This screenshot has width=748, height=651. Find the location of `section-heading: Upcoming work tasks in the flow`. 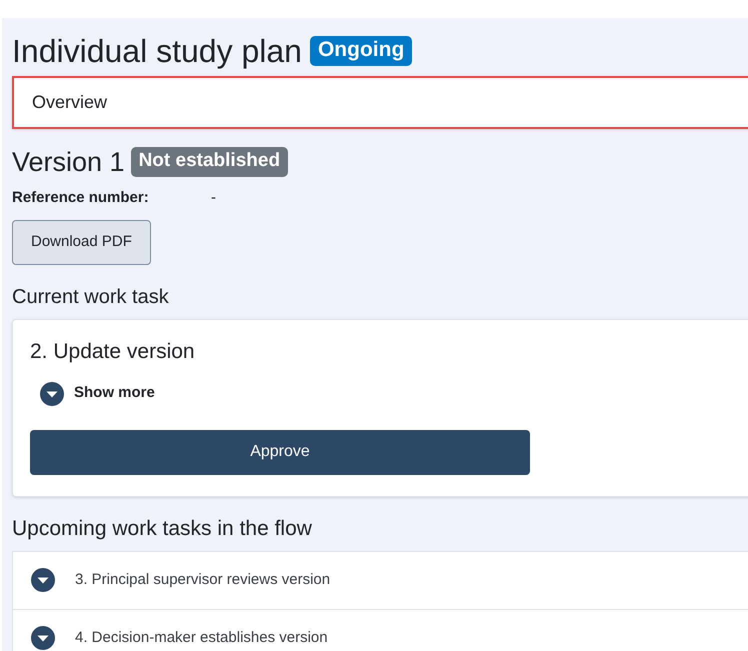

section-heading: Upcoming work tasks in the flow is located at coordinates (162, 529).